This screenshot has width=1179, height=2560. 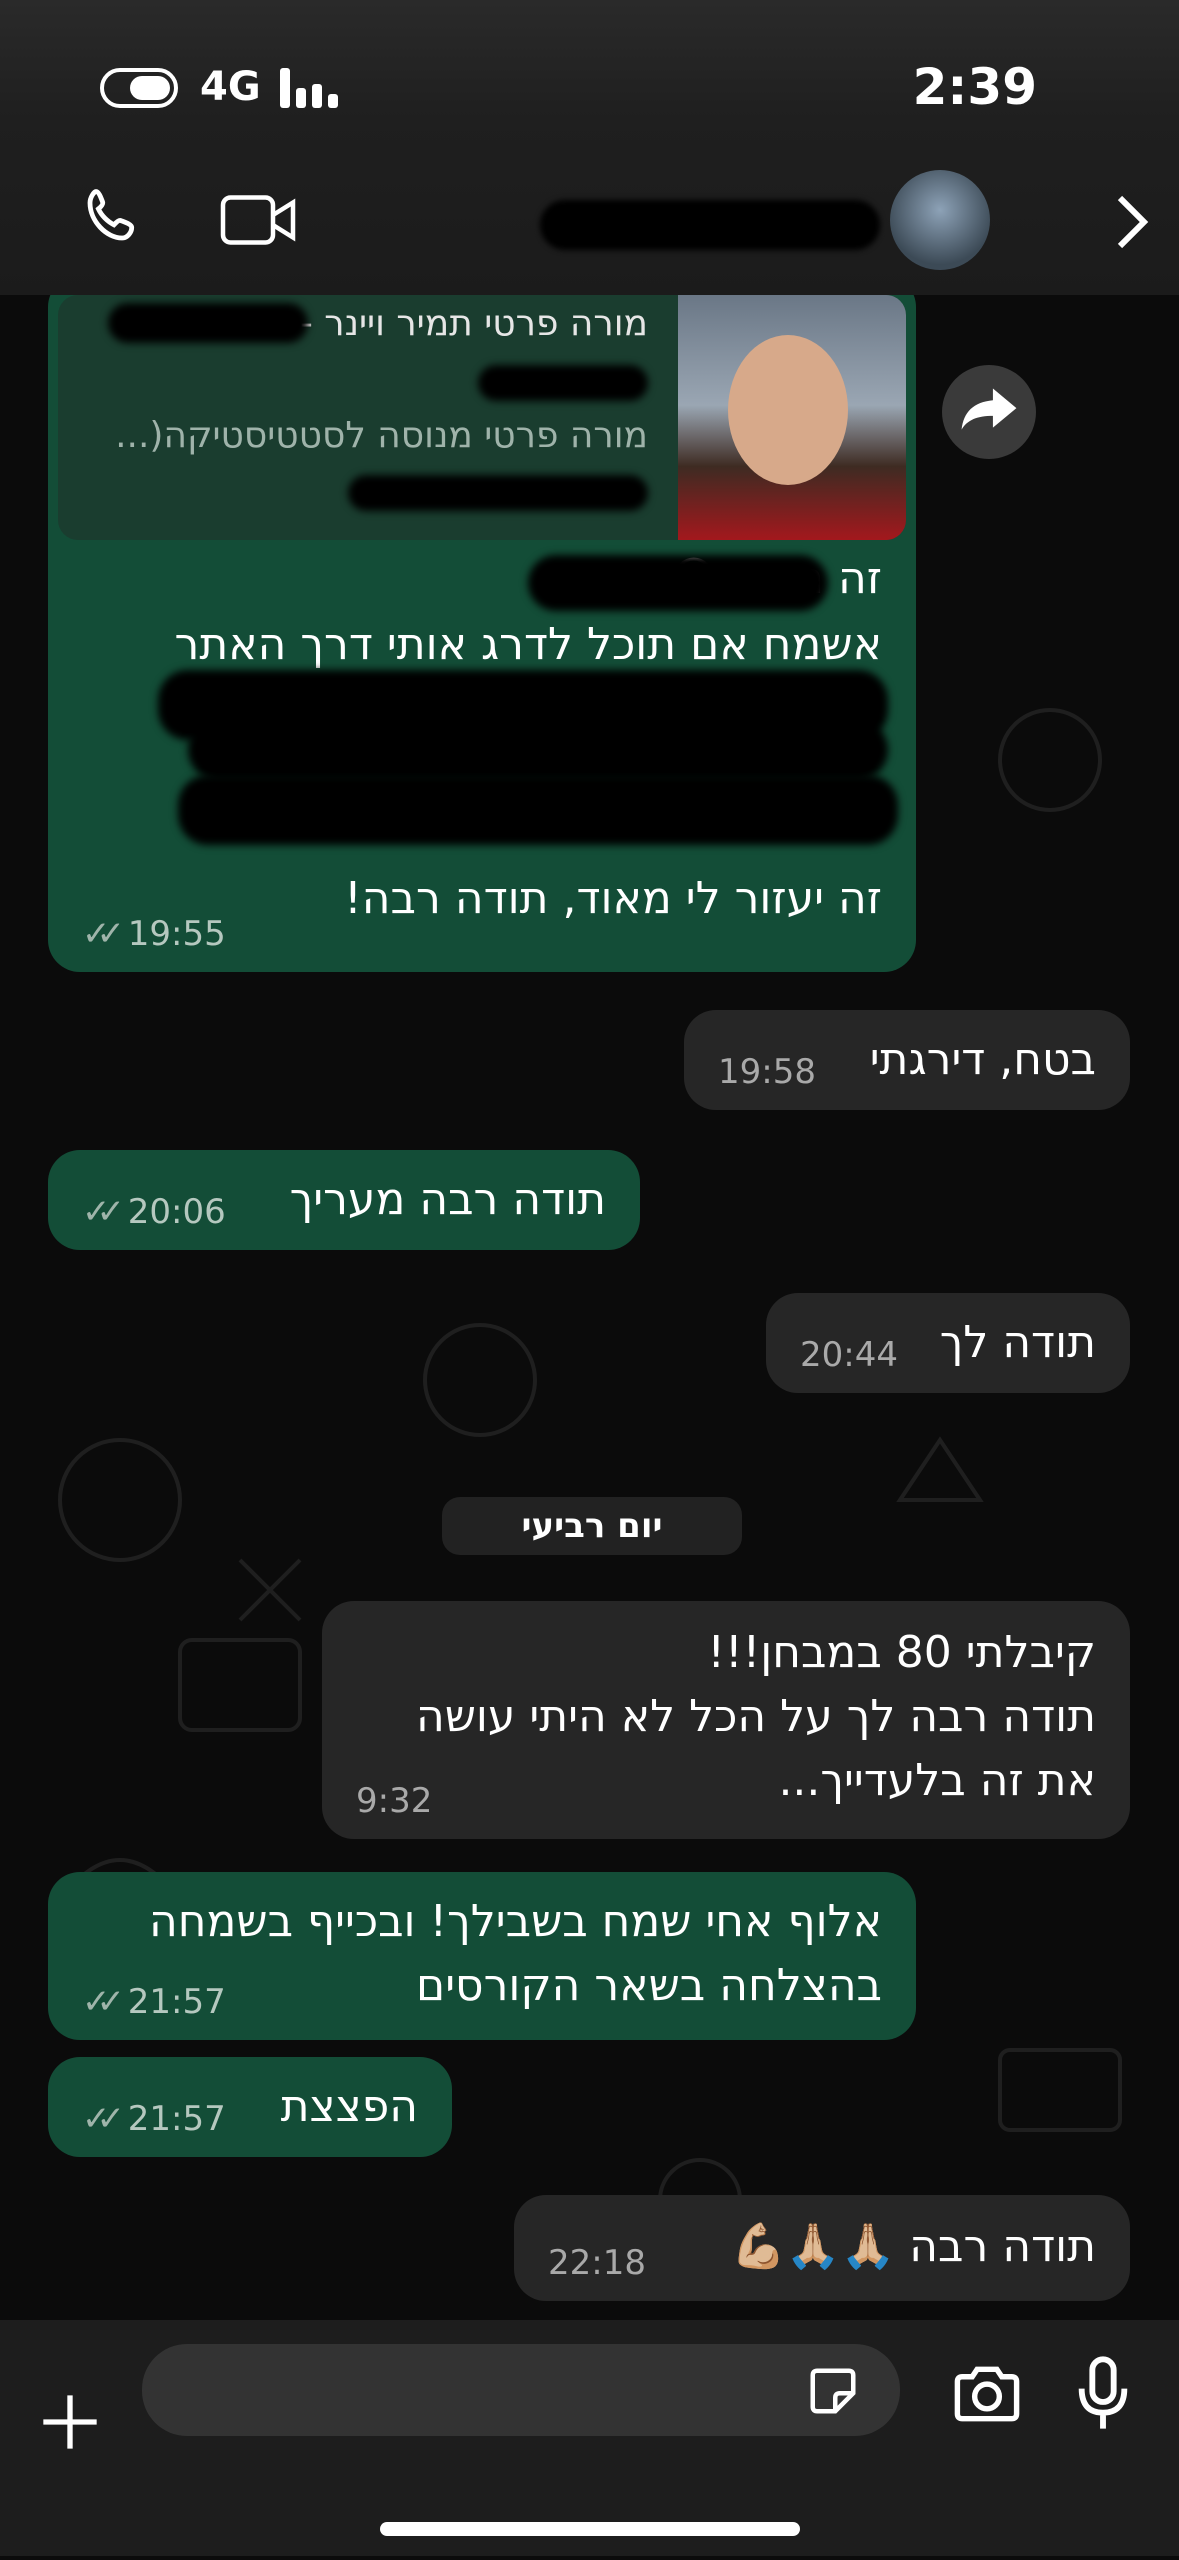 What do you see at coordinates (1017, 1342) in the screenshot?
I see `message-text: תודה לך` at bounding box center [1017, 1342].